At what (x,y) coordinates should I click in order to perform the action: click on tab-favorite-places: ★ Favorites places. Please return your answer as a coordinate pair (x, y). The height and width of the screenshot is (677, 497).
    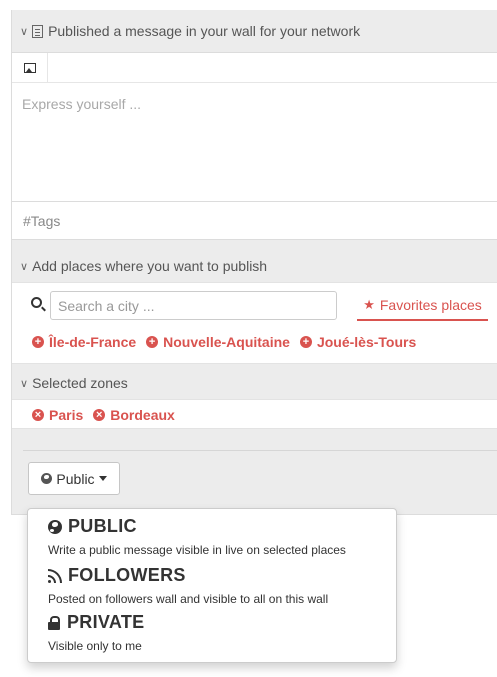
    Looking at the image, I should click on (422, 306).